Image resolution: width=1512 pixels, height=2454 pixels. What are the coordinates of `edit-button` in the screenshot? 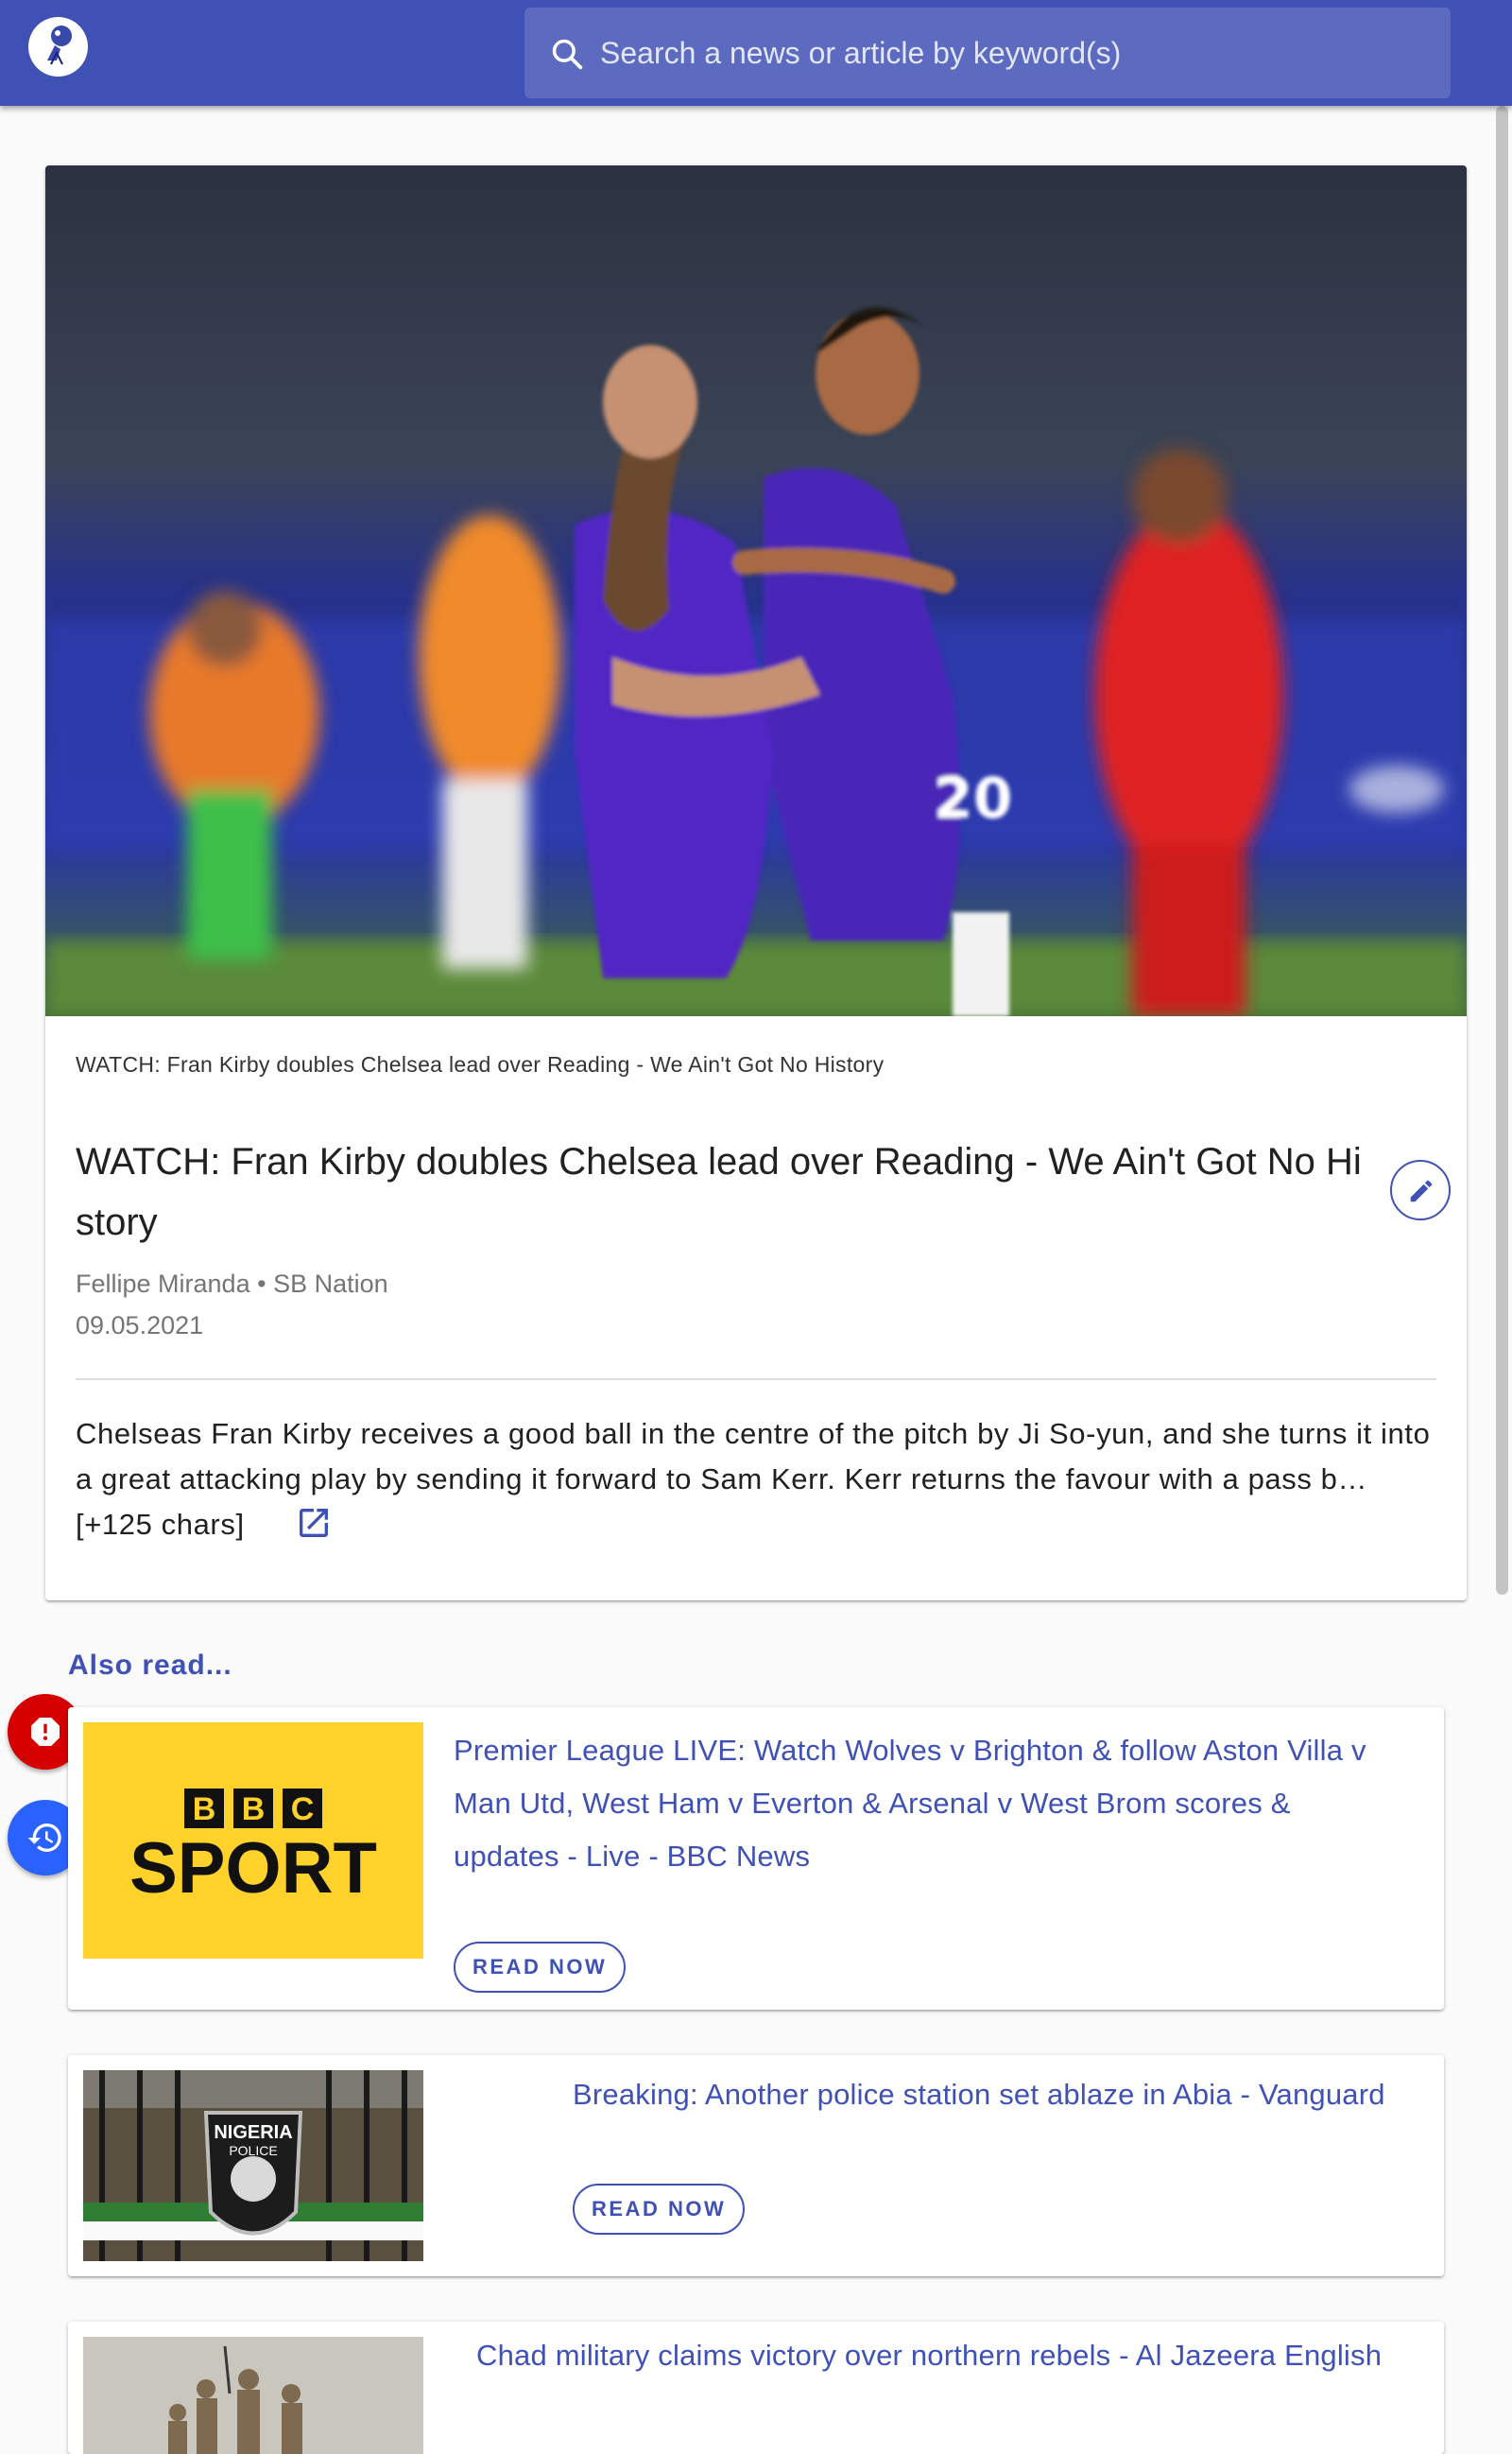 It's located at (1420, 1190).